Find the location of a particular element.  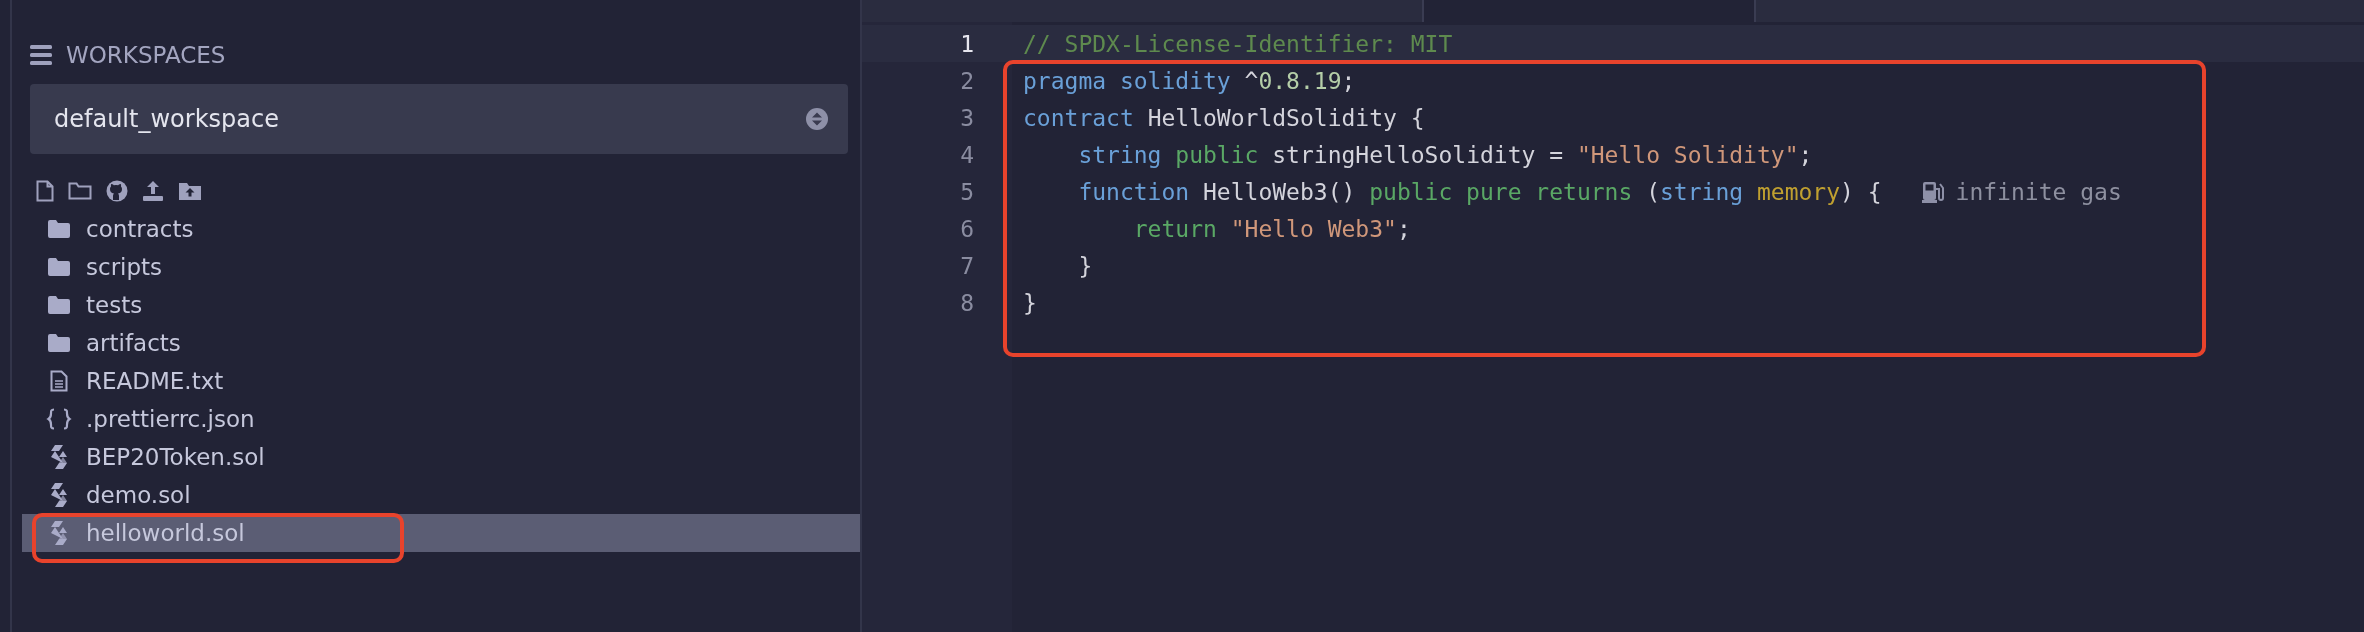

section-title: WORKSPACES is located at coordinates (146, 55).